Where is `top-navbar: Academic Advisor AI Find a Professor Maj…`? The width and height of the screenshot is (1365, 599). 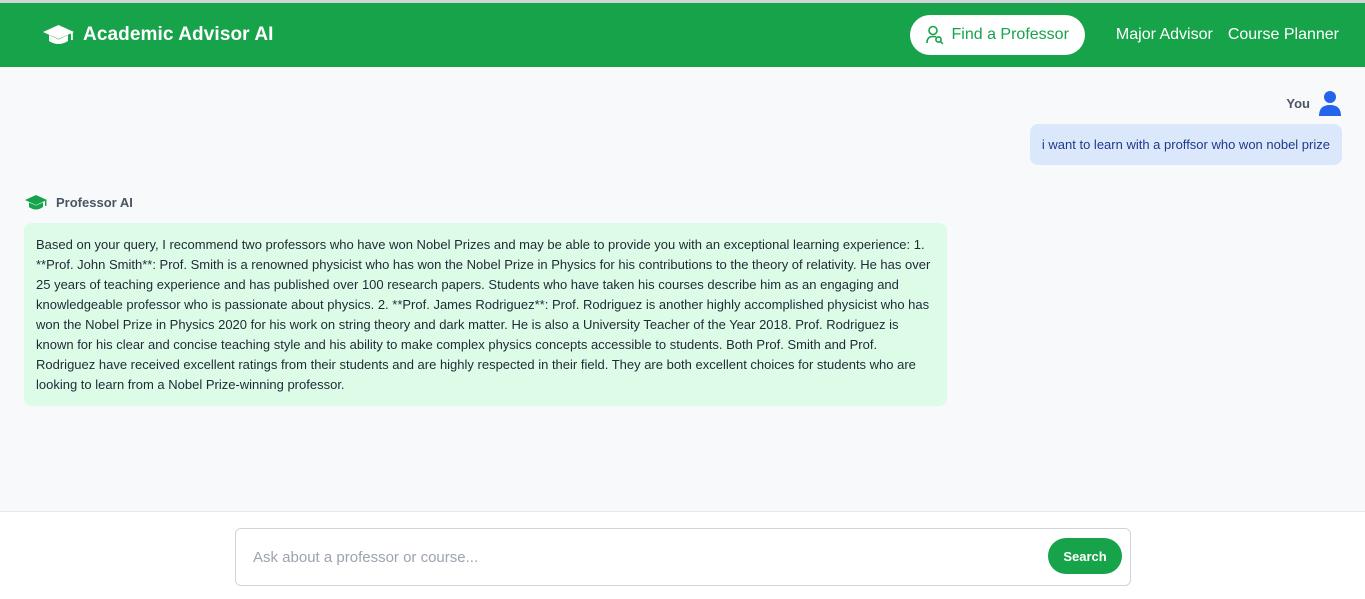 top-navbar: Academic Advisor AI Find a Professor Maj… is located at coordinates (682, 33).